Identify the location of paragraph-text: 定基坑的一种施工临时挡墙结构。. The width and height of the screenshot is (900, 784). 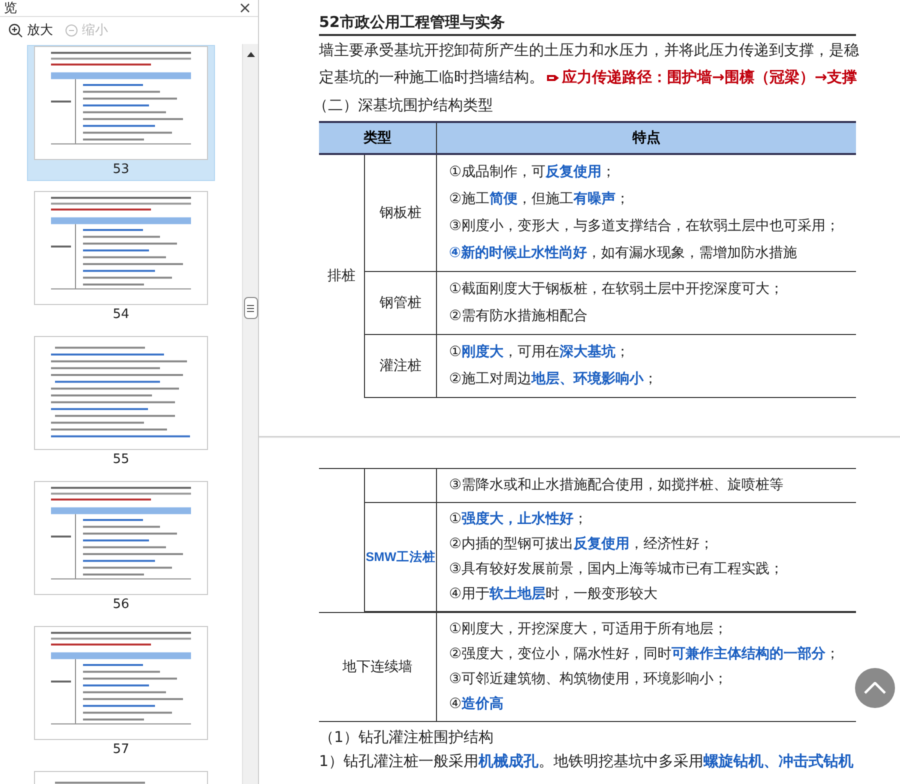
(431, 77).